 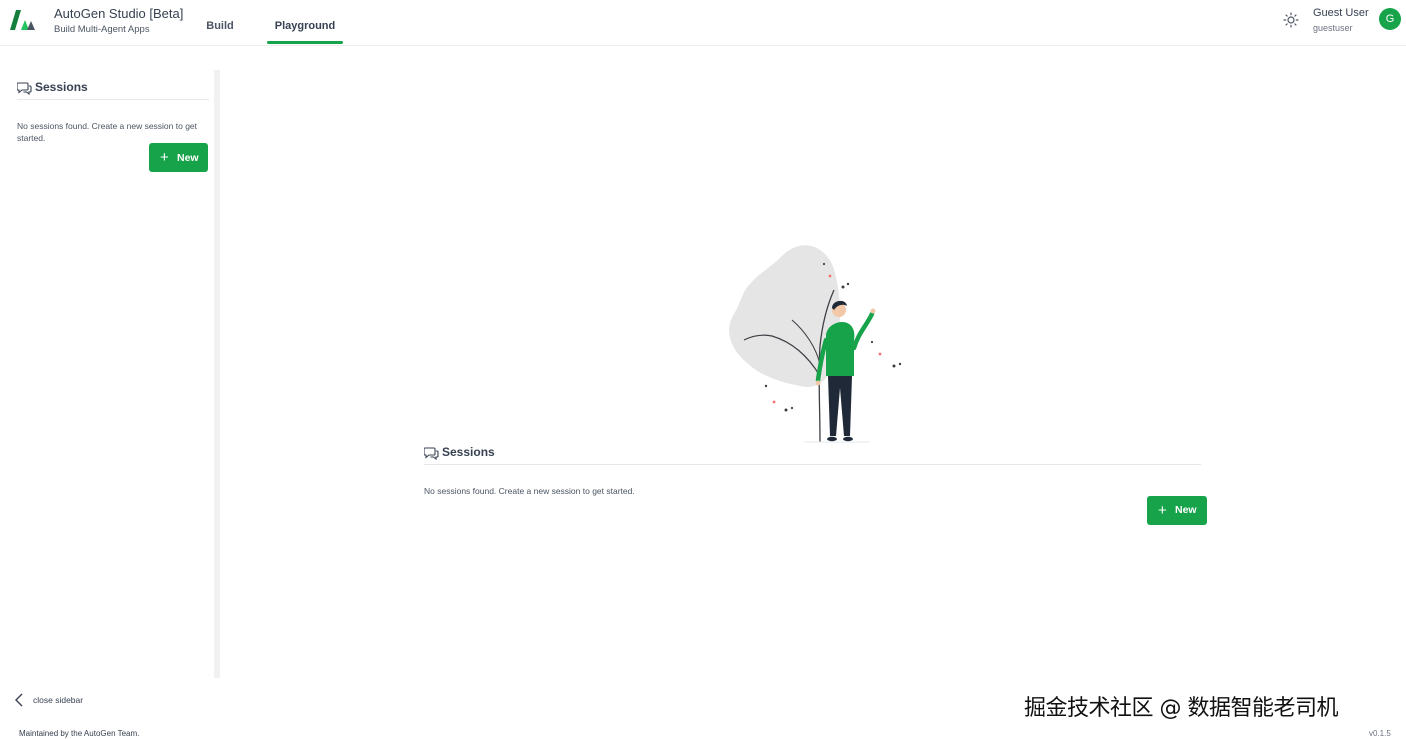 What do you see at coordinates (305, 33) in the screenshot?
I see `tab-playground: Playground` at bounding box center [305, 33].